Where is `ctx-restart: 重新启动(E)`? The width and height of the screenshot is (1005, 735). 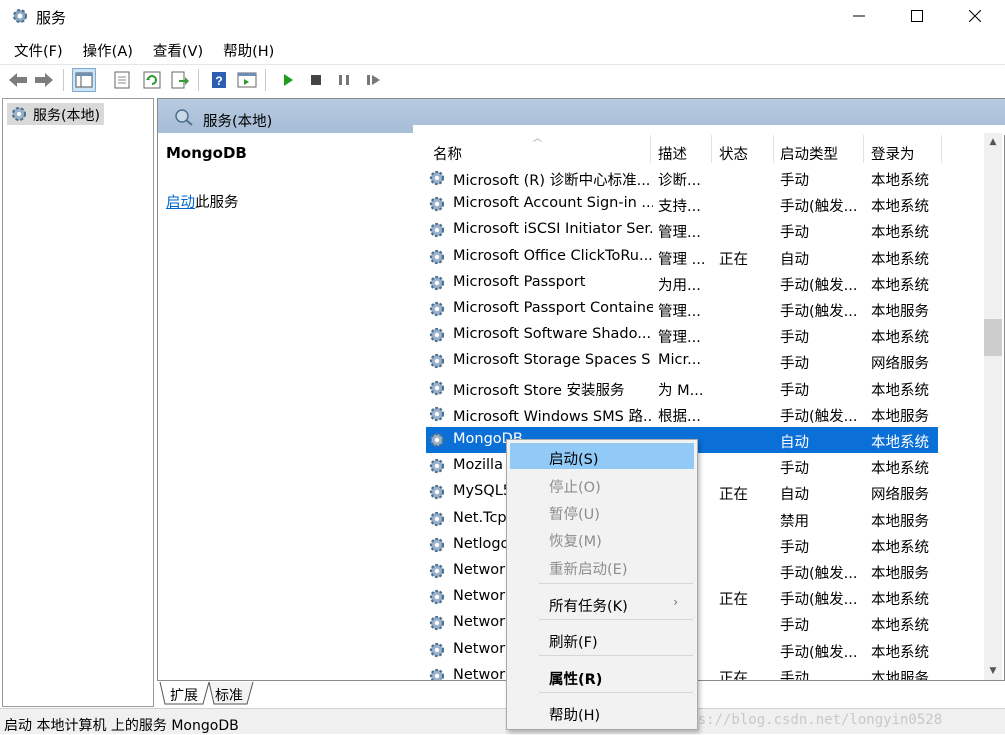 ctx-restart: 重新启动(E) is located at coordinates (602, 566).